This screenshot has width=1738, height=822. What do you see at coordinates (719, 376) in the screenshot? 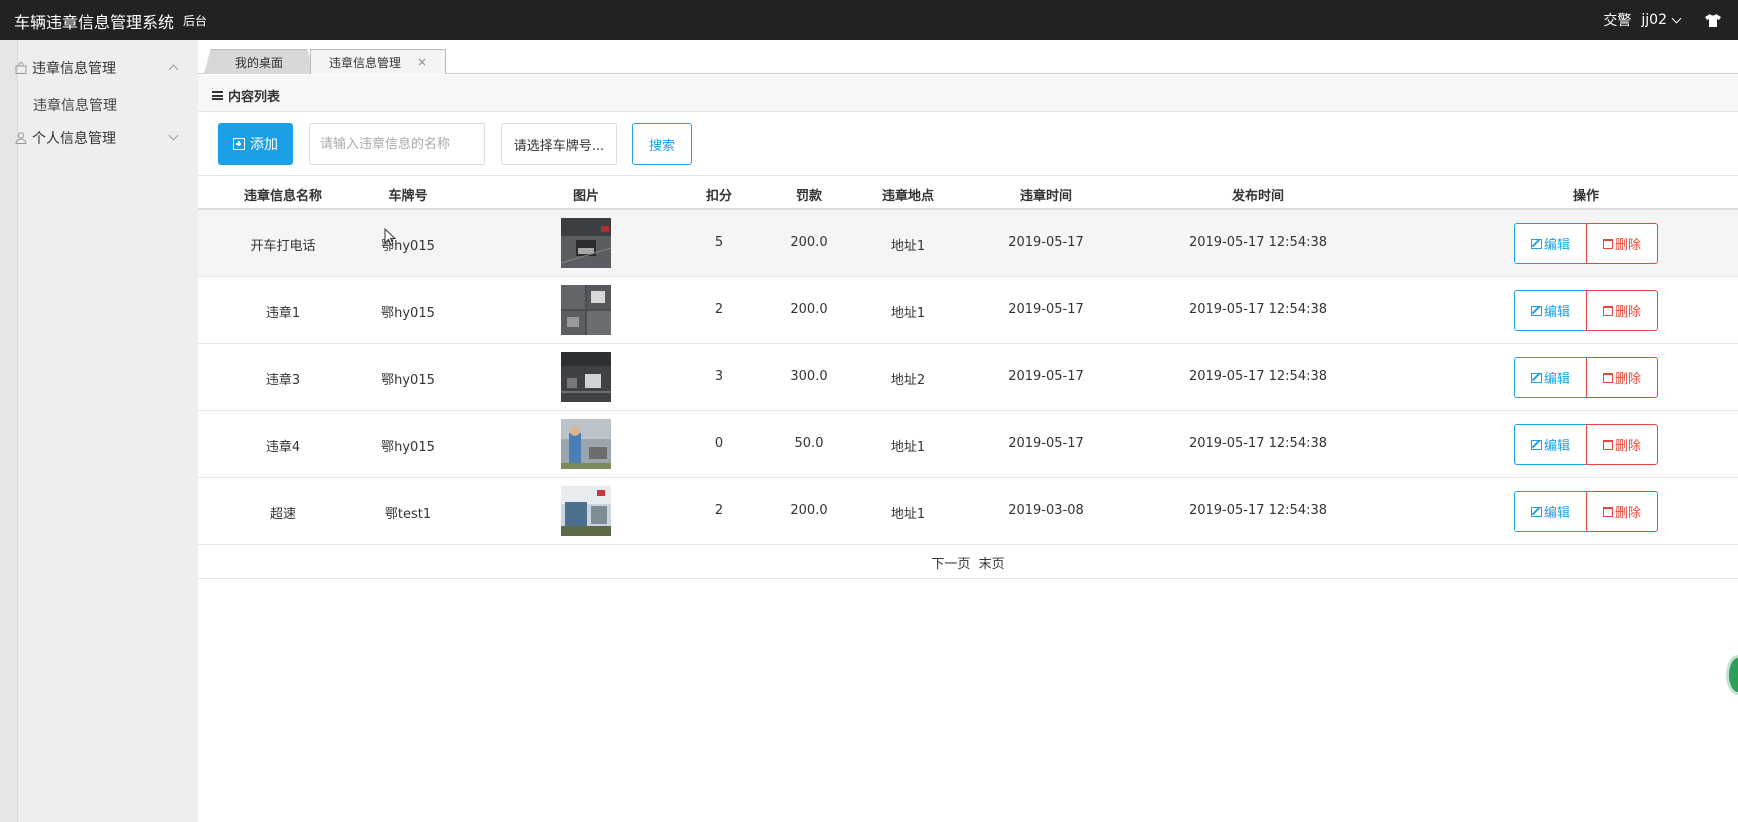
I see `cell-points: 3` at bounding box center [719, 376].